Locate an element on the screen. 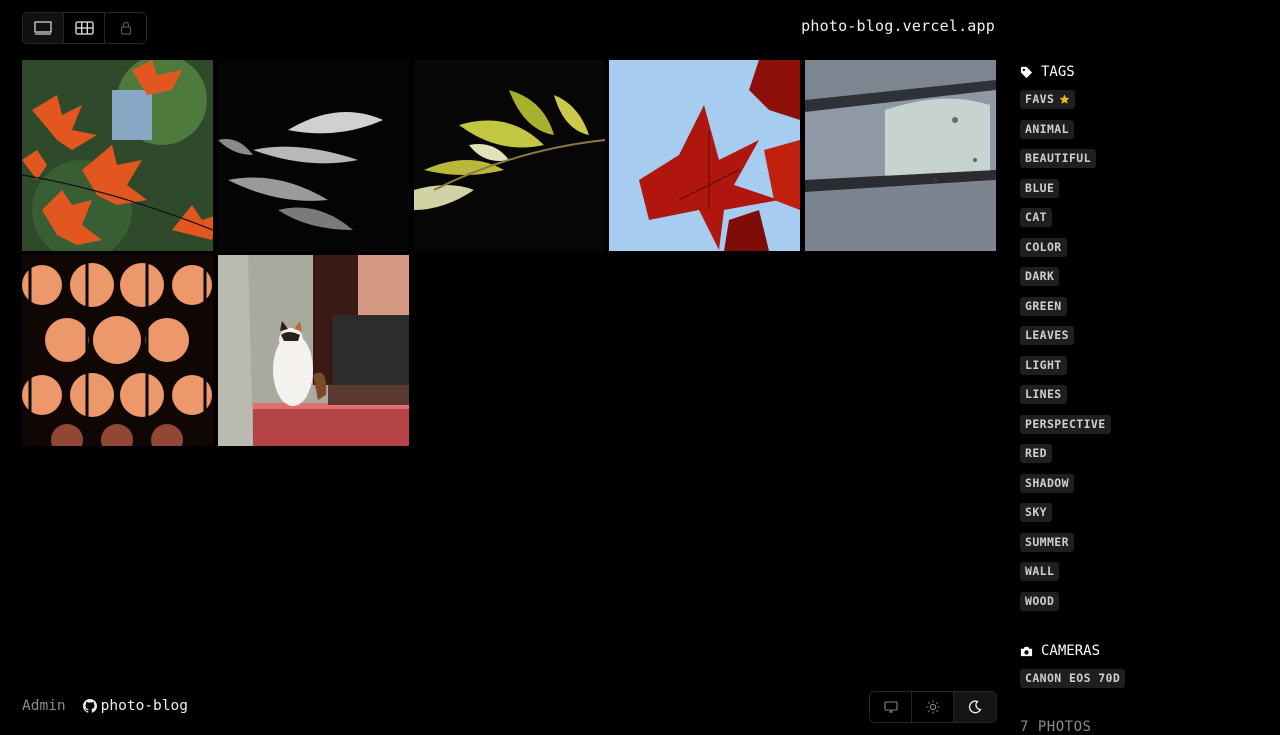  photo-orange-light is located at coordinates (117, 350).